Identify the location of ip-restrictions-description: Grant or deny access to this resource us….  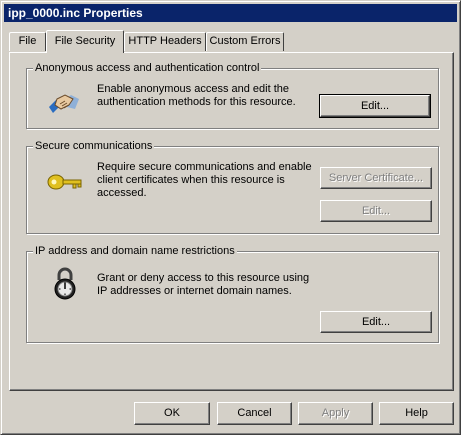
(203, 284).